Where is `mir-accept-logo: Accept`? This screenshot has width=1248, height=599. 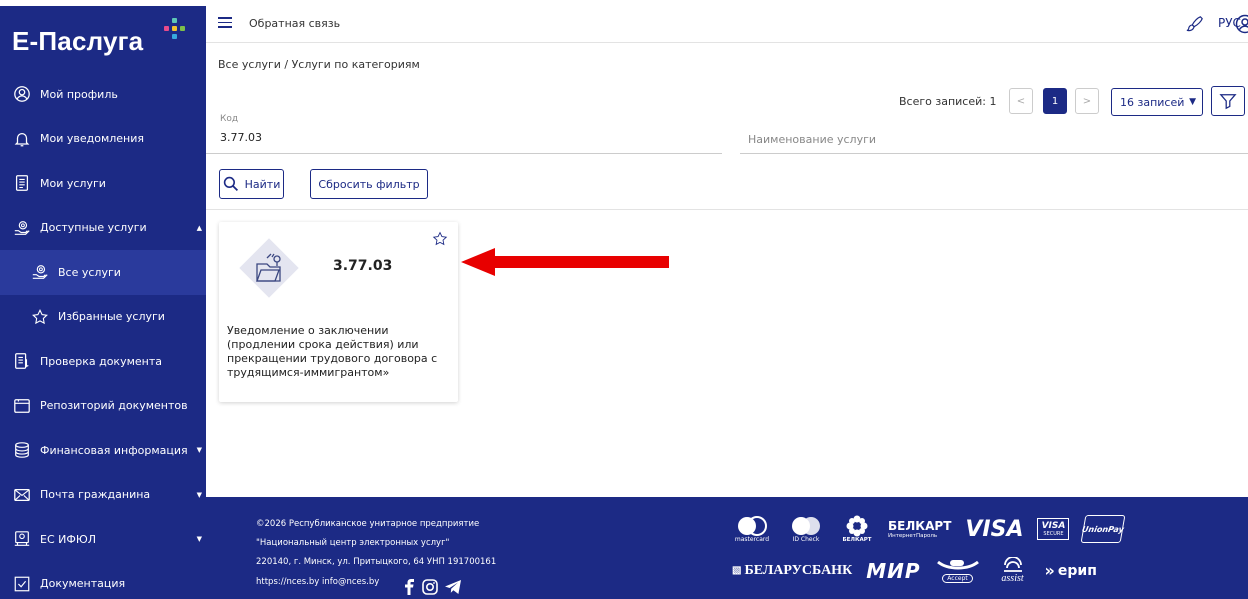 mir-accept-logo: Accept is located at coordinates (958, 570).